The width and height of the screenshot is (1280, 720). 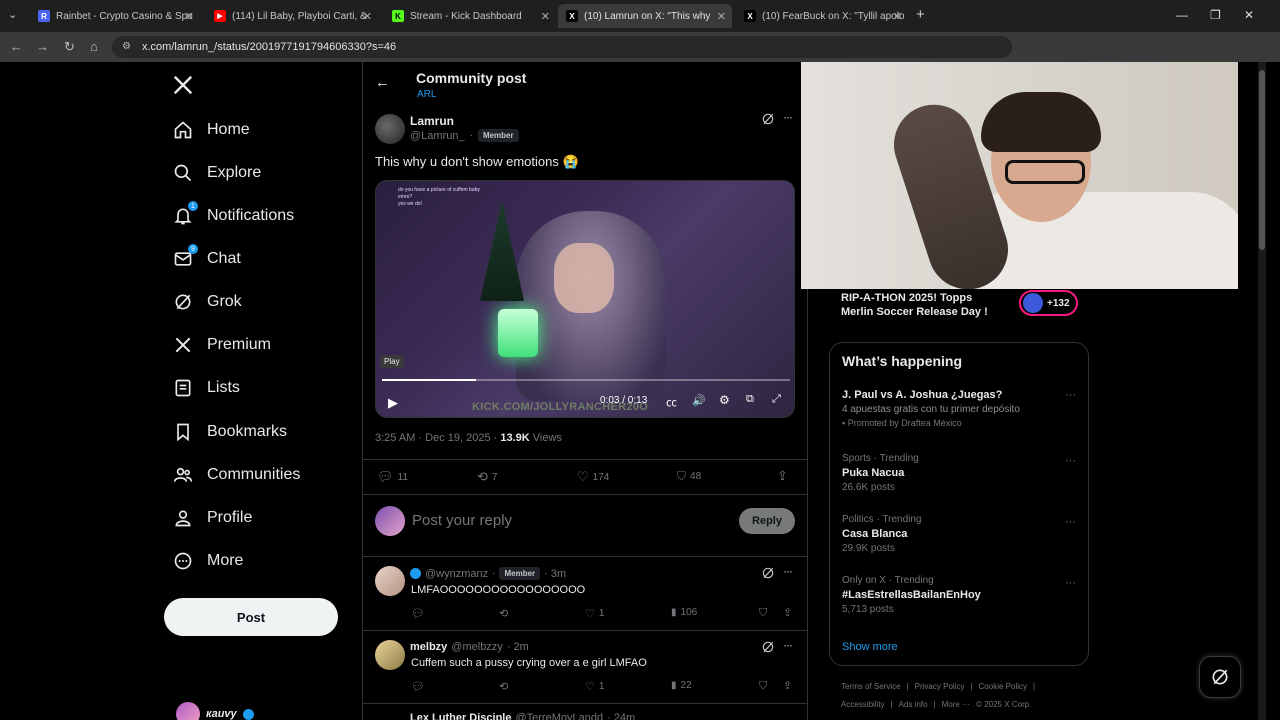 What do you see at coordinates (1048, 303) in the screenshot?
I see `promo-live-badge: +132` at bounding box center [1048, 303].